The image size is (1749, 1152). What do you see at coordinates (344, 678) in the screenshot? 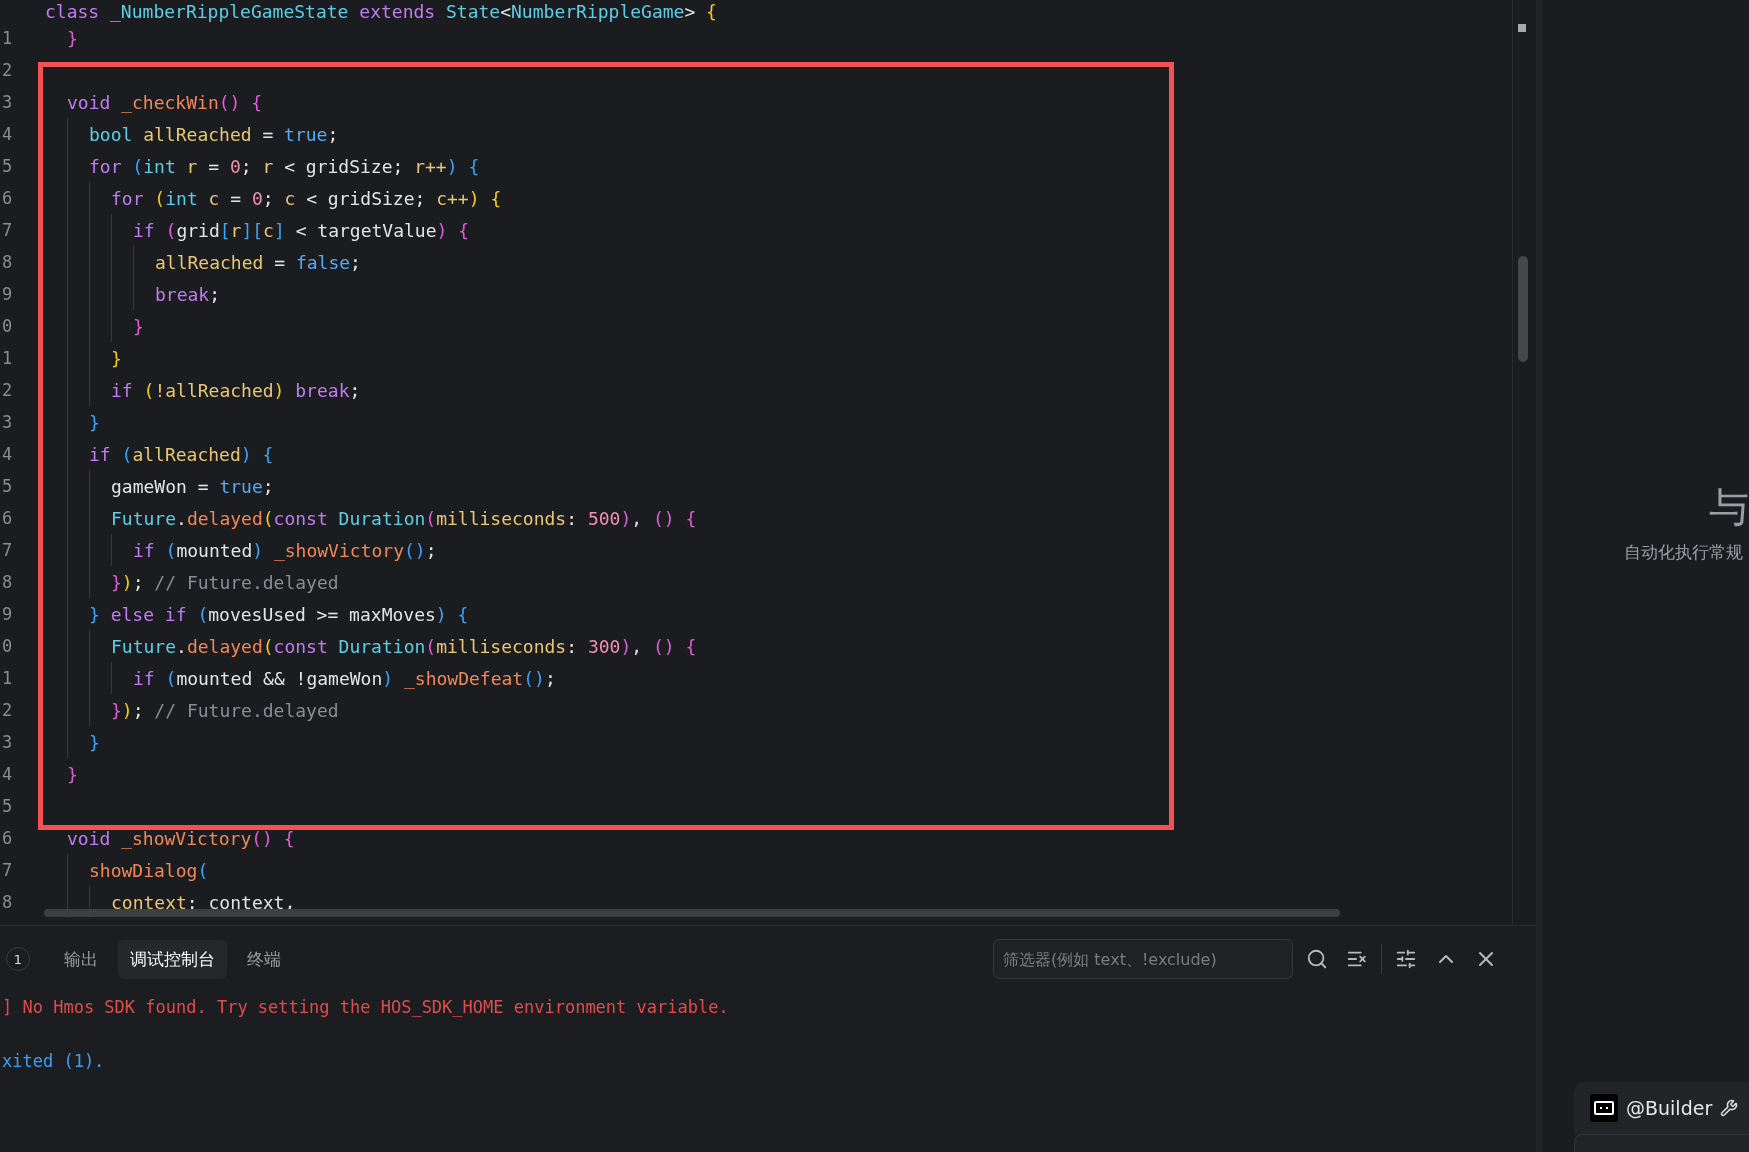
I see `code-line: if (mounted && !gameWon) _showDefeat();` at bounding box center [344, 678].